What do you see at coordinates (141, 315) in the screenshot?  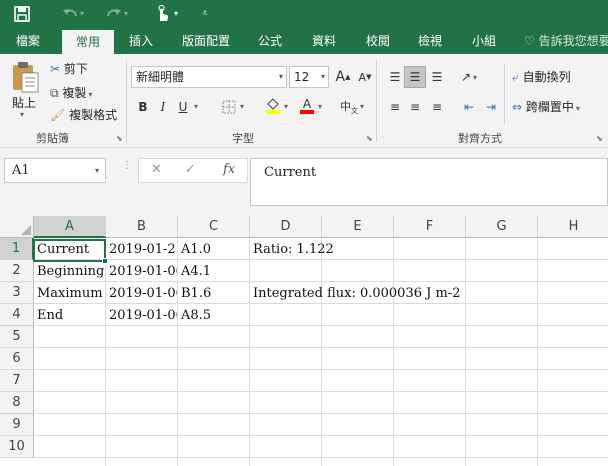 I see `cell-b4: 2019-01-06` at bounding box center [141, 315].